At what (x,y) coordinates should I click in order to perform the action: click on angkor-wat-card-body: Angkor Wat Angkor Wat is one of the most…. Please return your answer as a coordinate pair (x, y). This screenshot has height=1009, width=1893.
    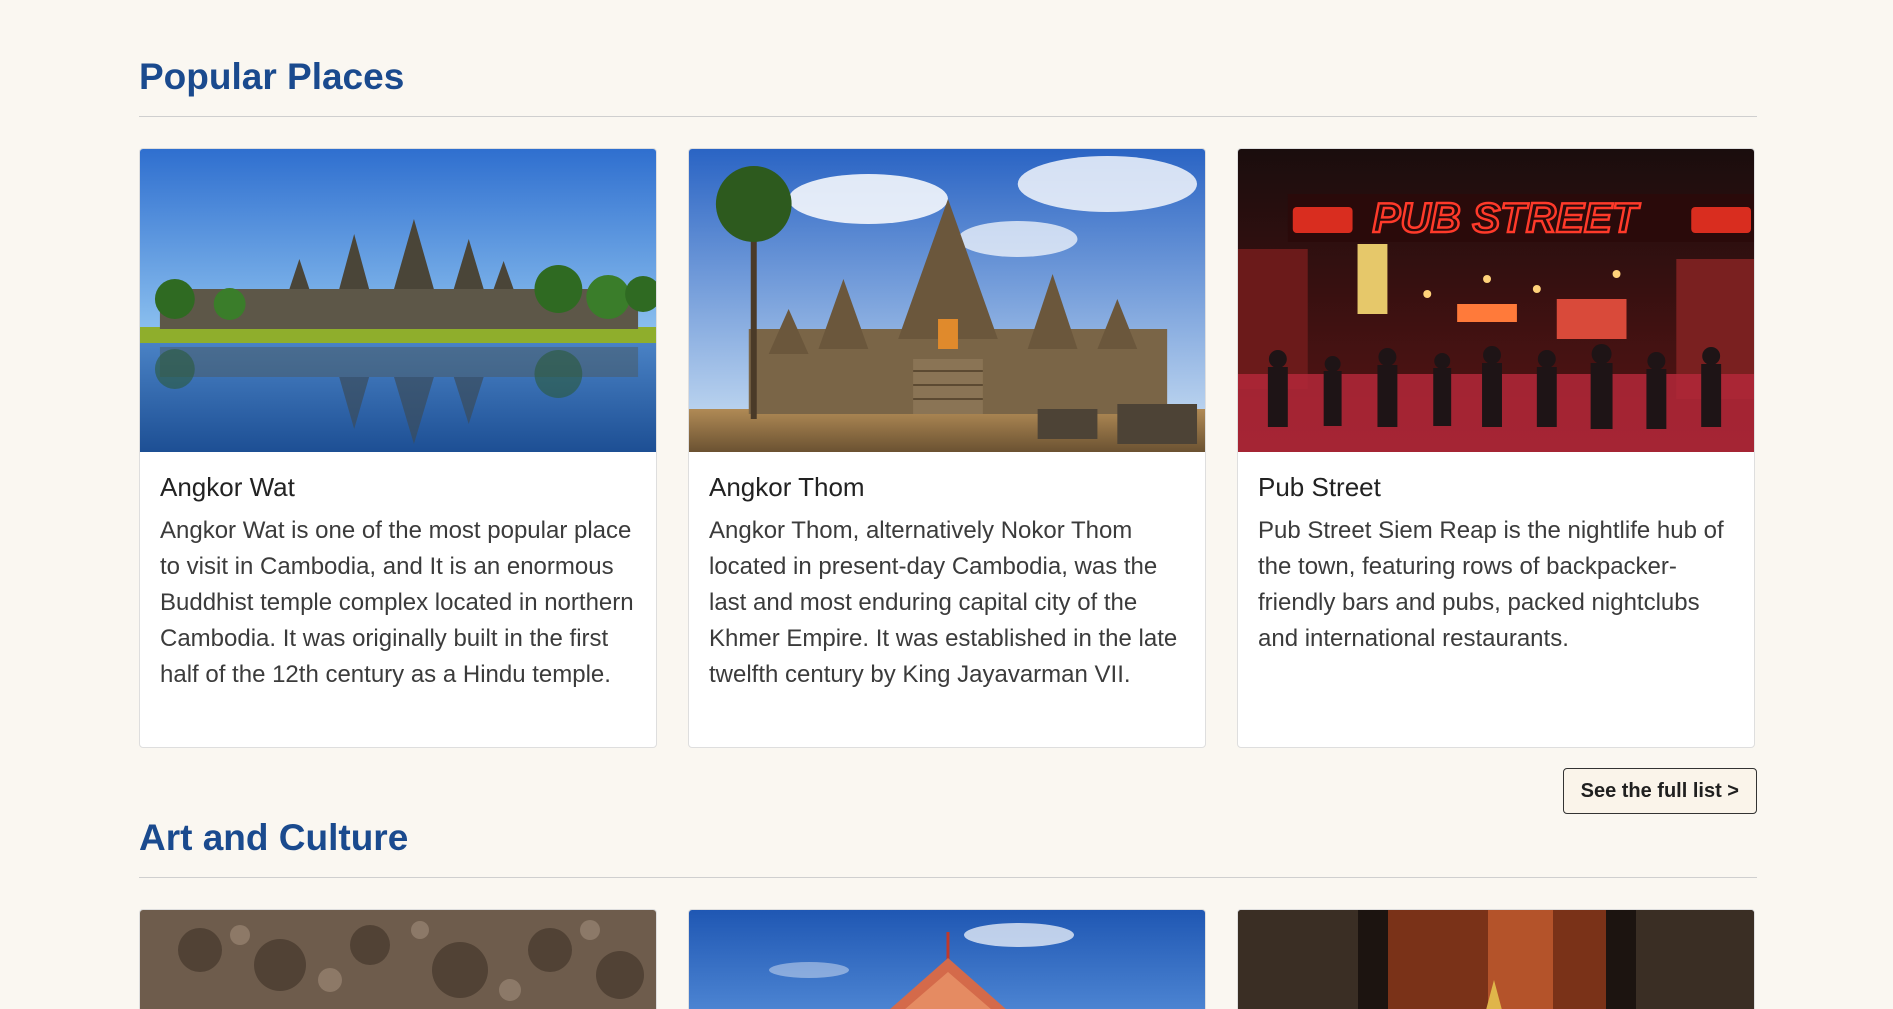
    Looking at the image, I should click on (398, 583).